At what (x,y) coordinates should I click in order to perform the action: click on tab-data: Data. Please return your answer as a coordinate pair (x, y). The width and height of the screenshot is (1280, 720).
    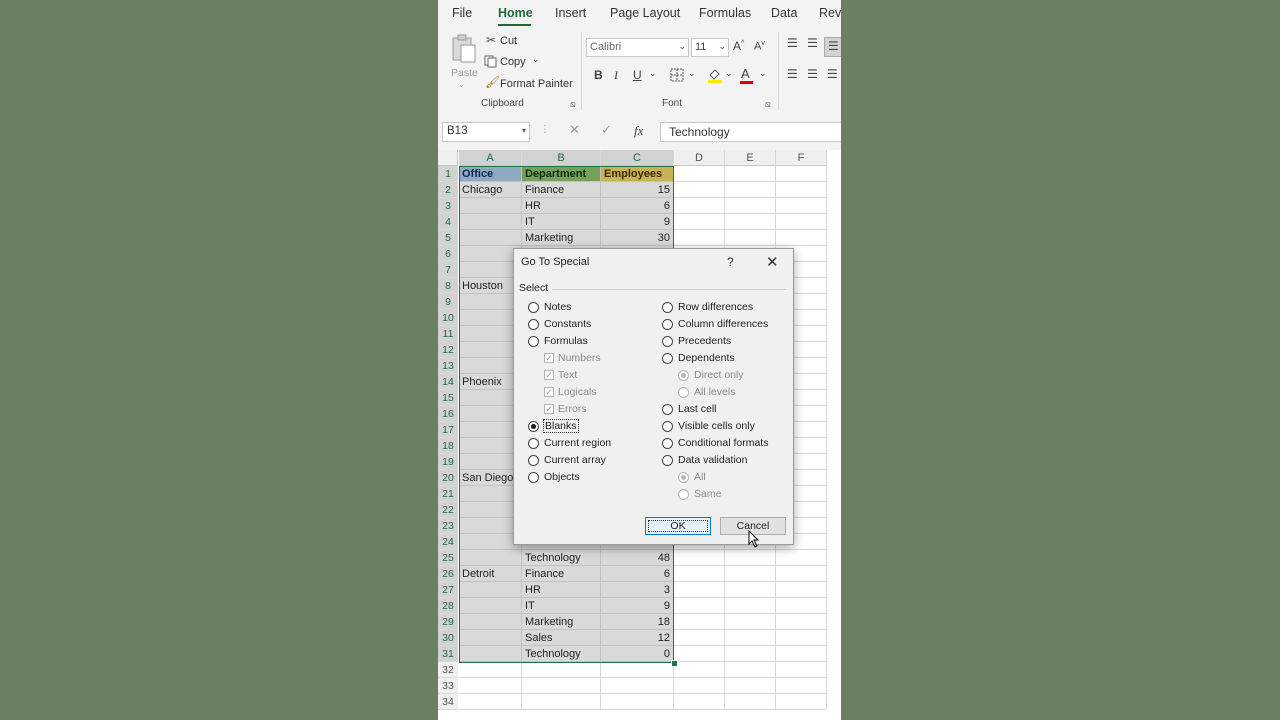
    Looking at the image, I should click on (784, 13).